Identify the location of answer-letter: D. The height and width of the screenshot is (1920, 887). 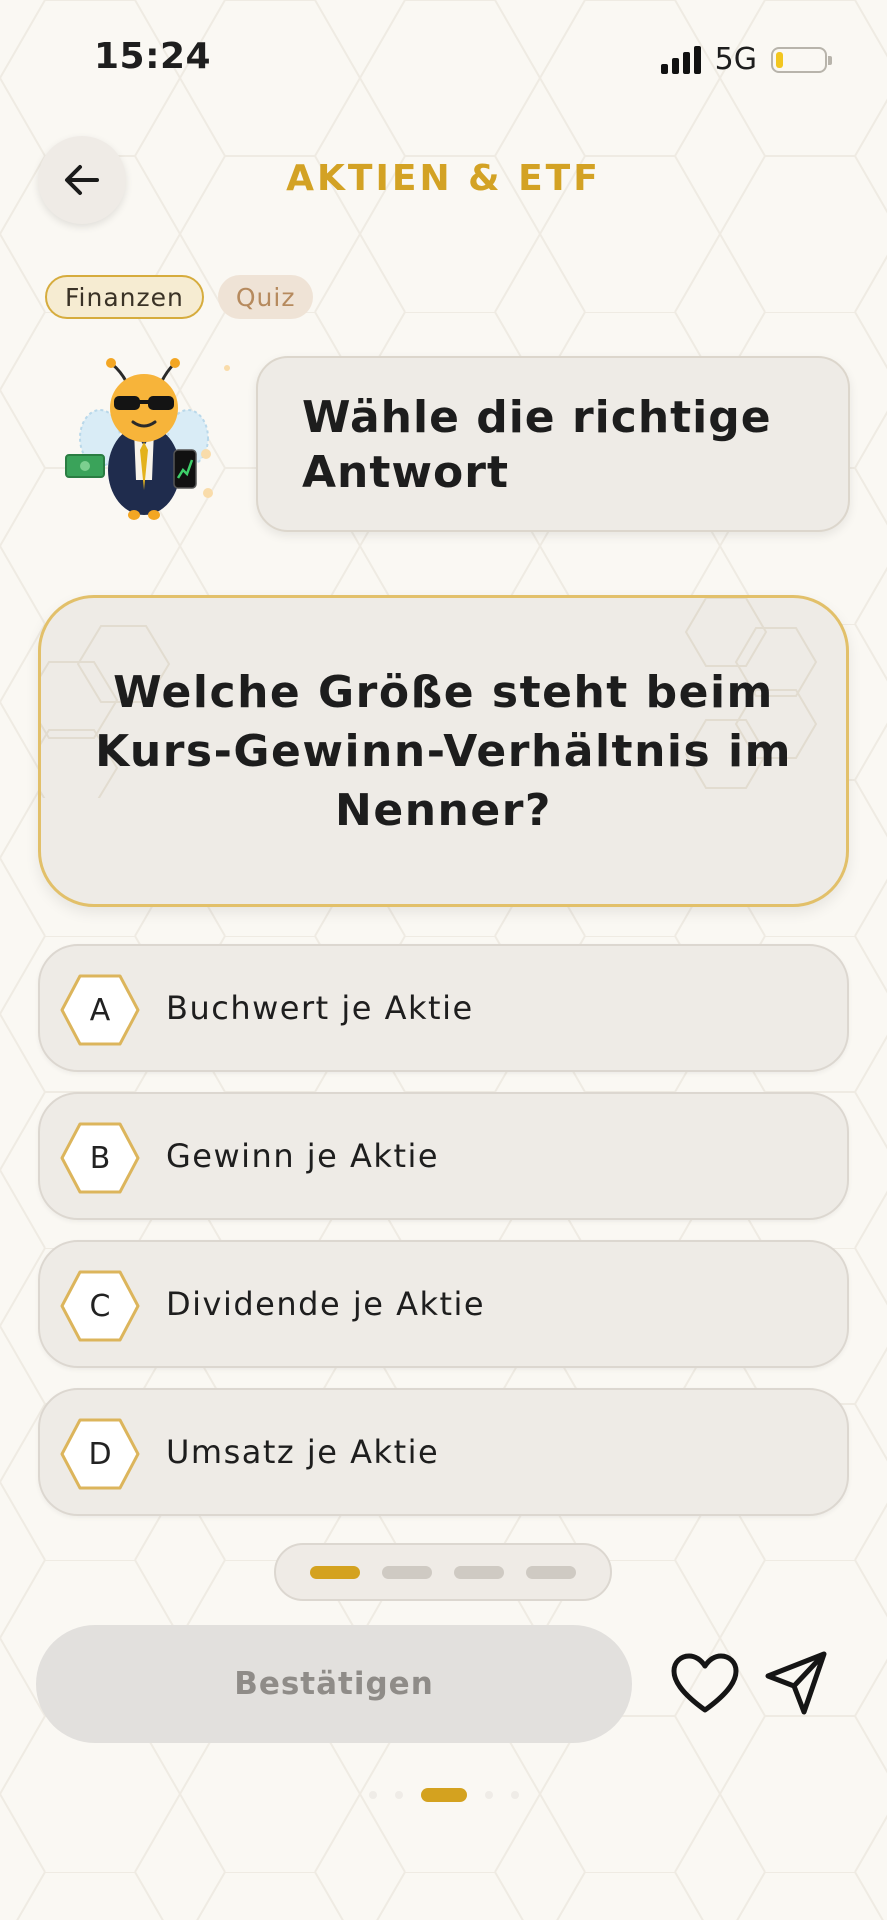
(100, 1454).